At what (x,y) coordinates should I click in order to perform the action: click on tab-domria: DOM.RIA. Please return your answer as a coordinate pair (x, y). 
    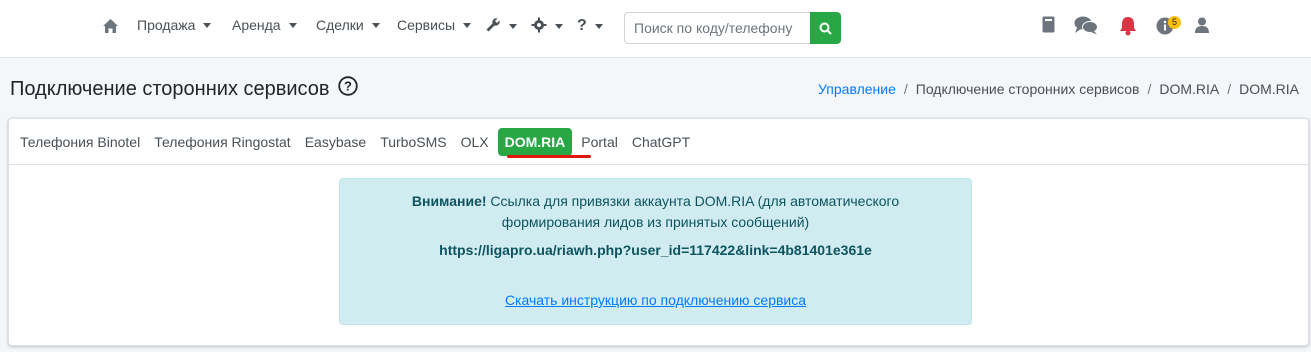
    Looking at the image, I should click on (535, 141).